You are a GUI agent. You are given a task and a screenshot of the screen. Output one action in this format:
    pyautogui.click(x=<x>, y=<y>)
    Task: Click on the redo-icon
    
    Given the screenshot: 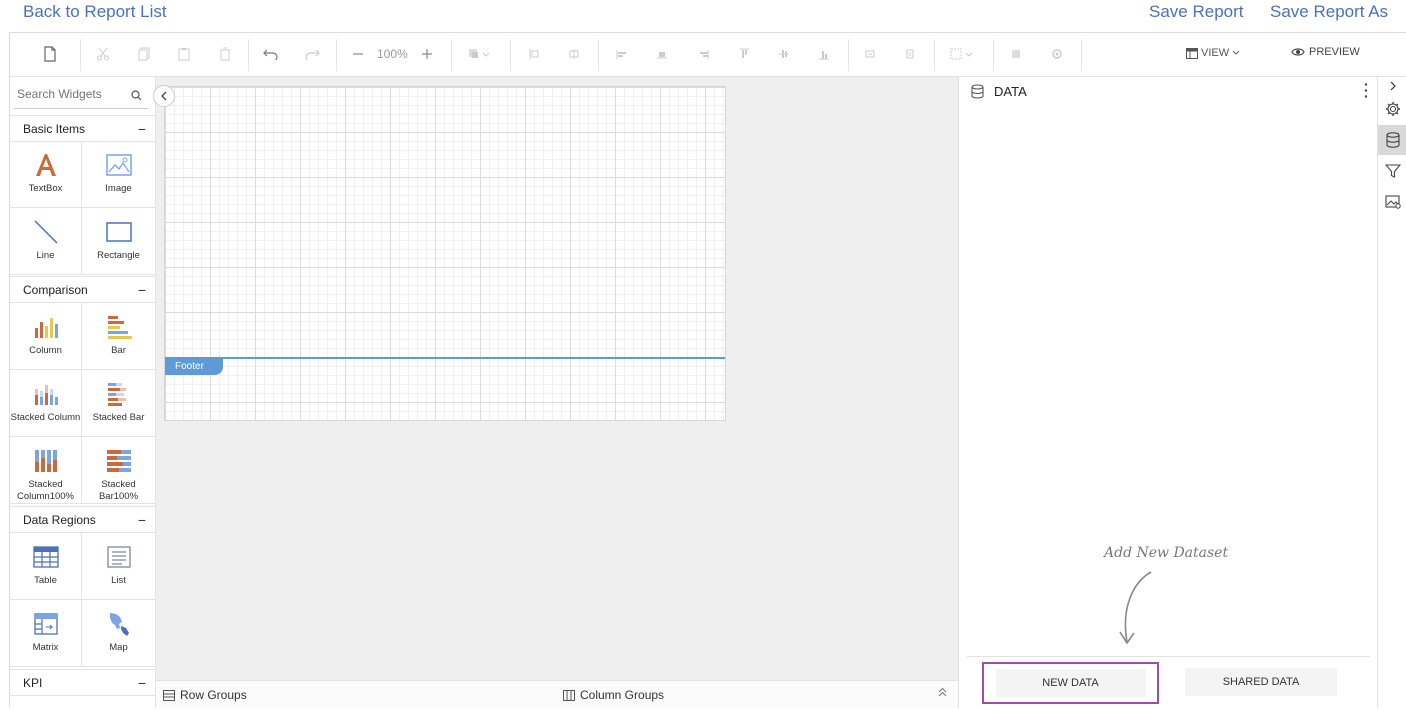 What is the action you would take?
    pyautogui.click(x=312, y=54)
    